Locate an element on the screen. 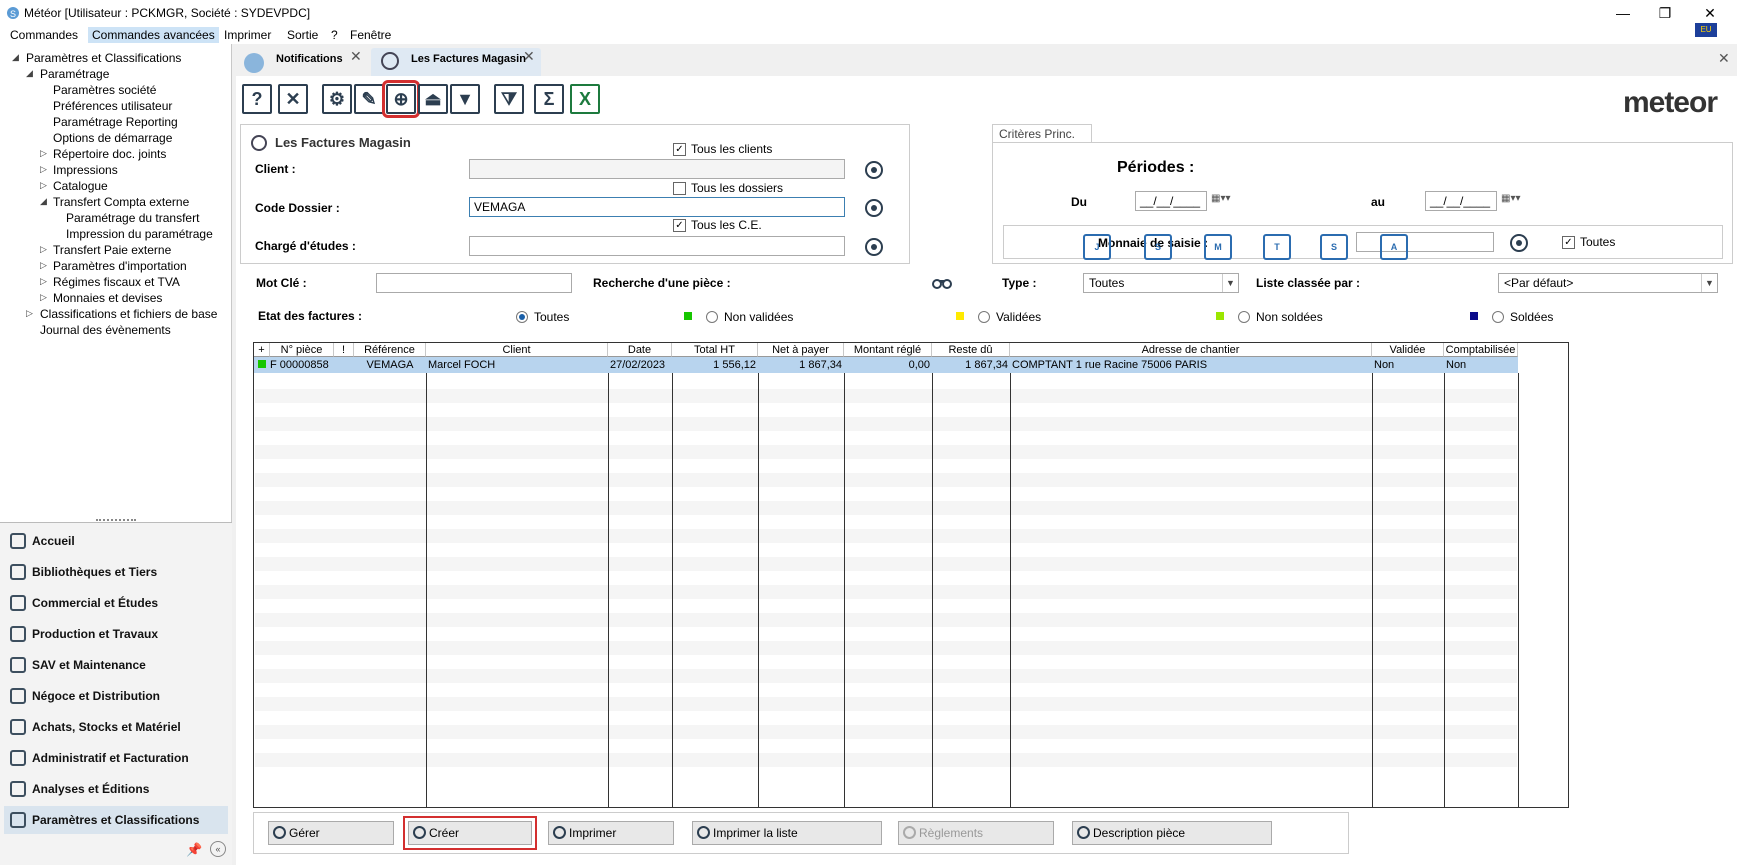  excel-button: X is located at coordinates (585, 99).